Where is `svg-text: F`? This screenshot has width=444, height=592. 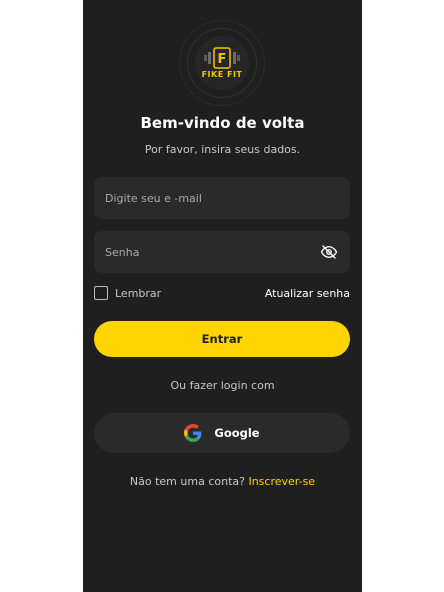
svg-text: F is located at coordinates (222, 59).